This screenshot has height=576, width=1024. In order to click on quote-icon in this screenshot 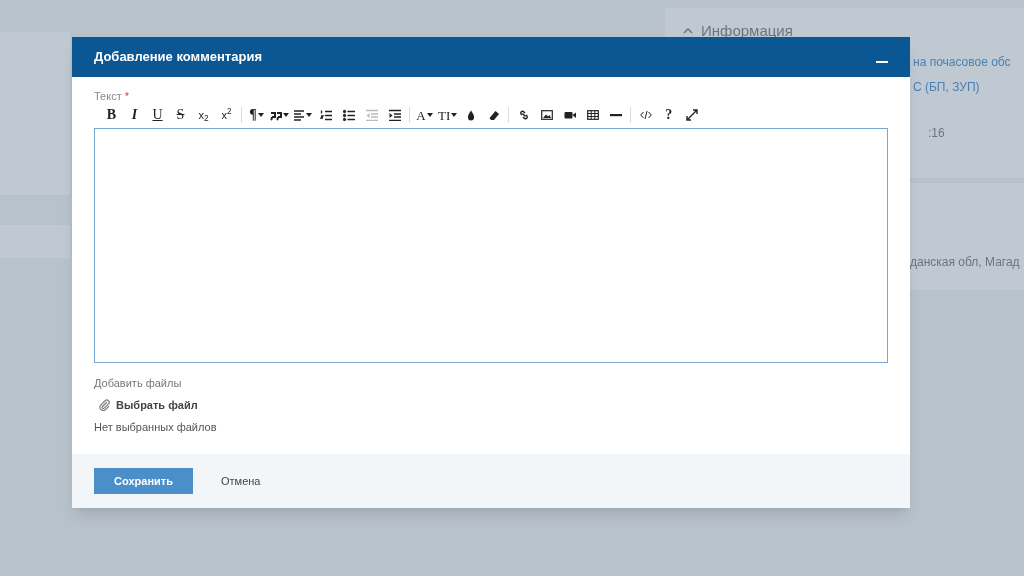, I will do `click(276, 115)`.